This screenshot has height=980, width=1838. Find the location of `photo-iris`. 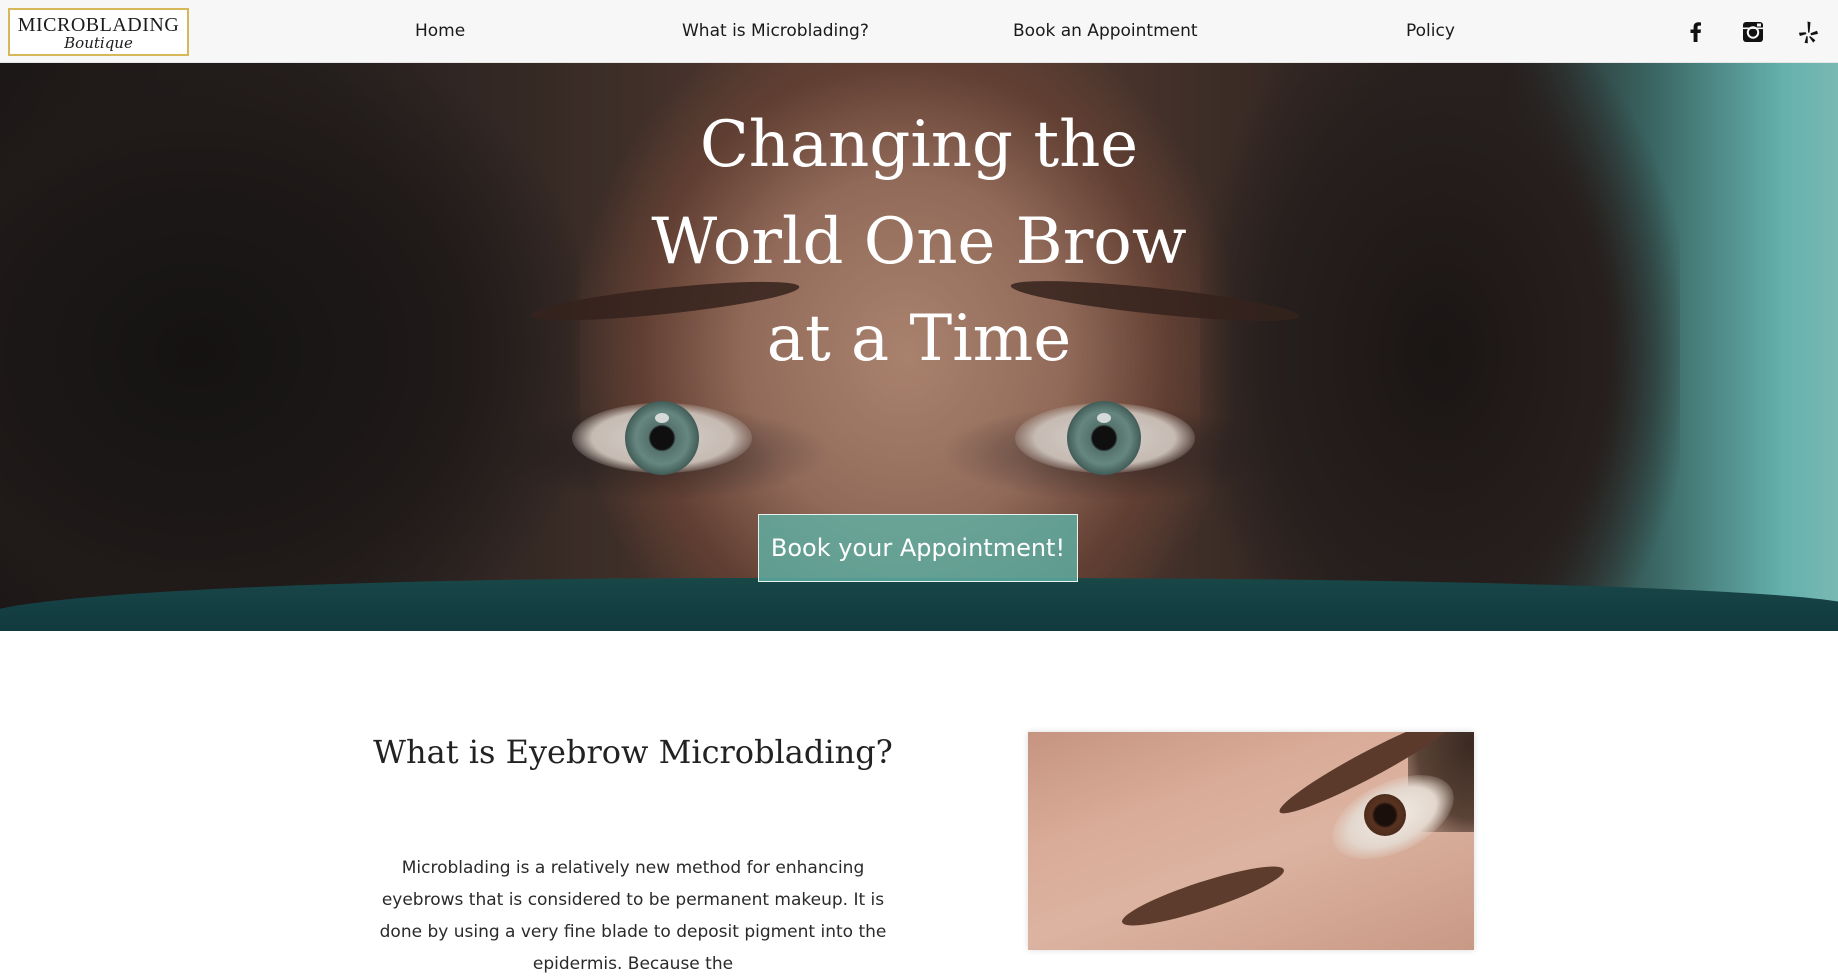

photo-iris is located at coordinates (1385, 815).